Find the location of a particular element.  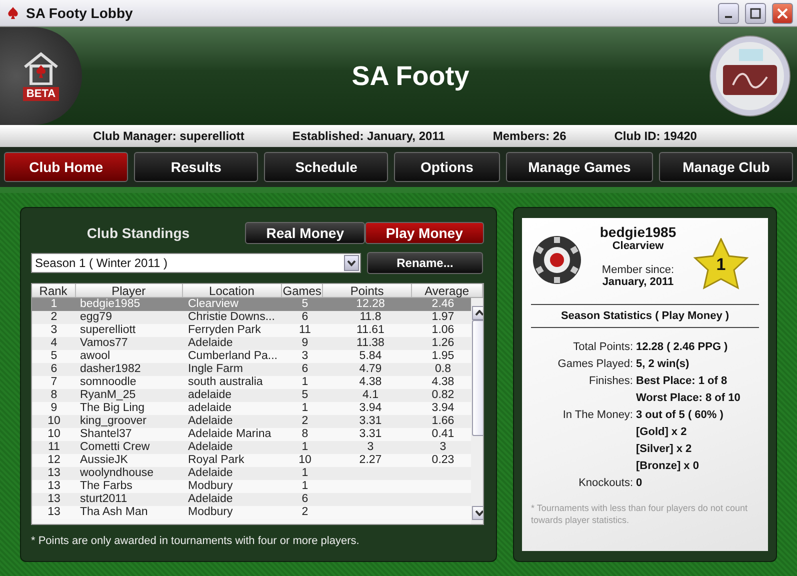

table-cell-text: awool is located at coordinates (95, 356).